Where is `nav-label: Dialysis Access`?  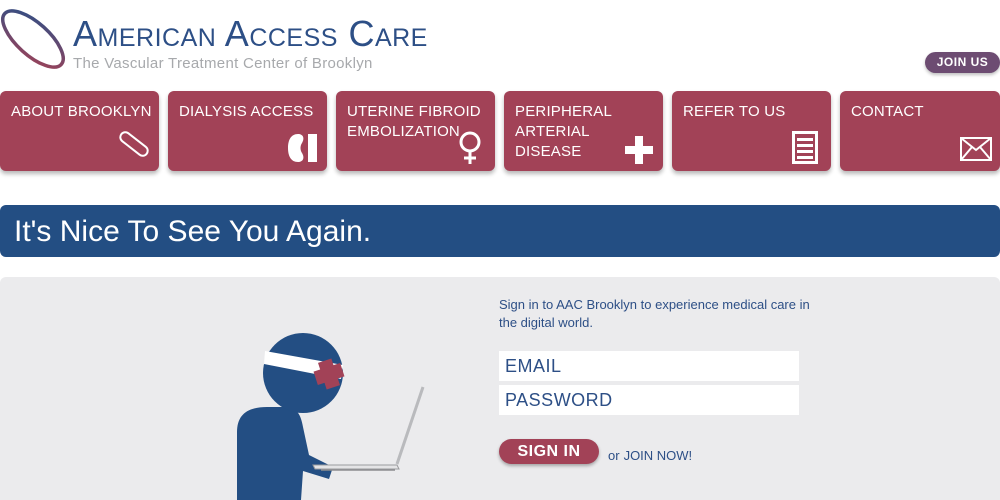
nav-label: Dialysis Access is located at coordinates (246, 111).